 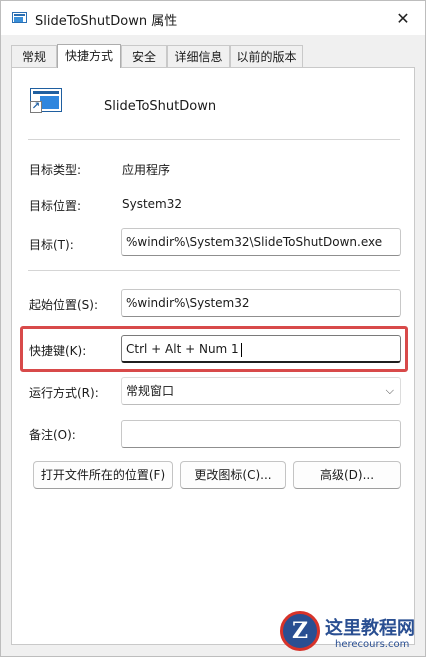 What do you see at coordinates (55, 206) in the screenshot?
I see `target-location-label: 目标位置:` at bounding box center [55, 206].